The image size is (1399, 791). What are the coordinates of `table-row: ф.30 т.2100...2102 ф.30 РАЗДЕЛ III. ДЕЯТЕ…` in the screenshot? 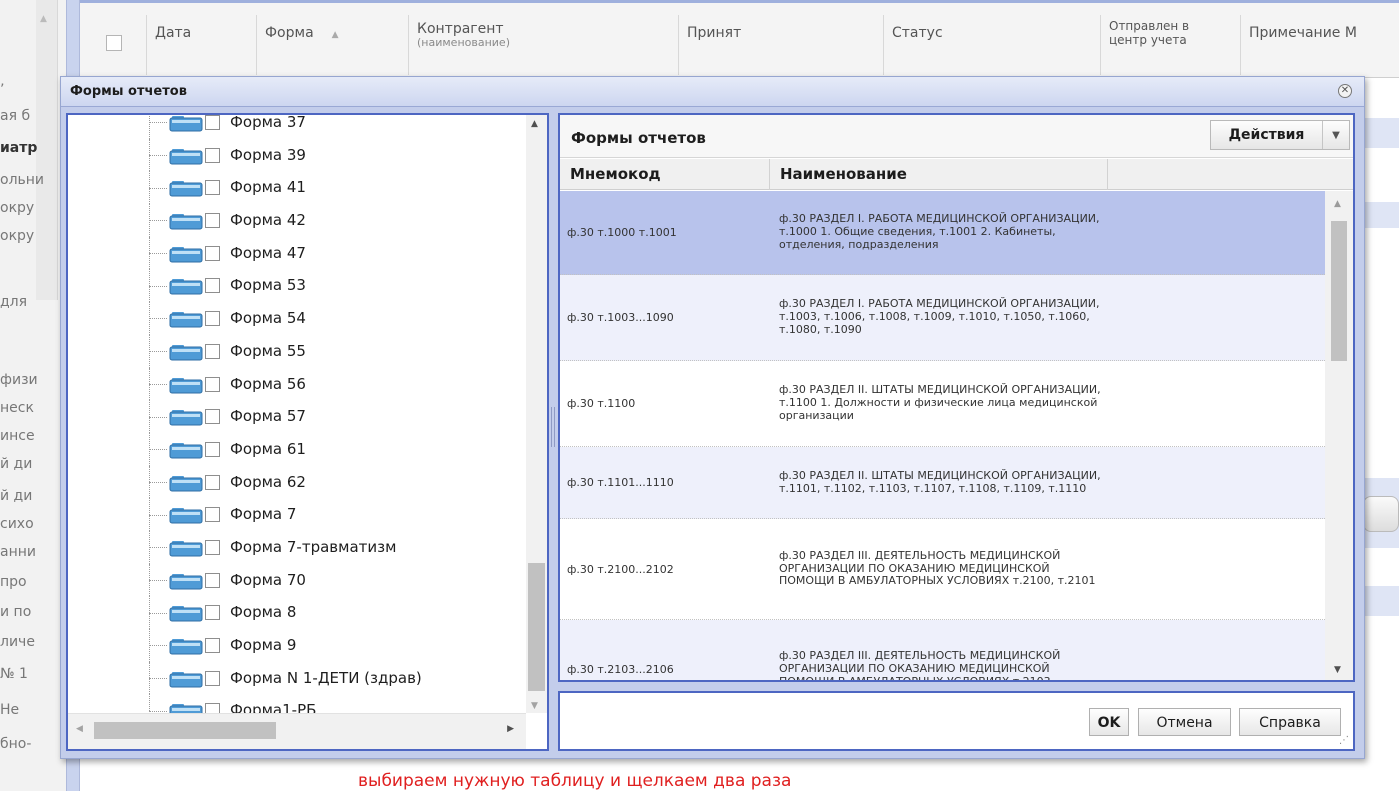 It's located at (942, 569).